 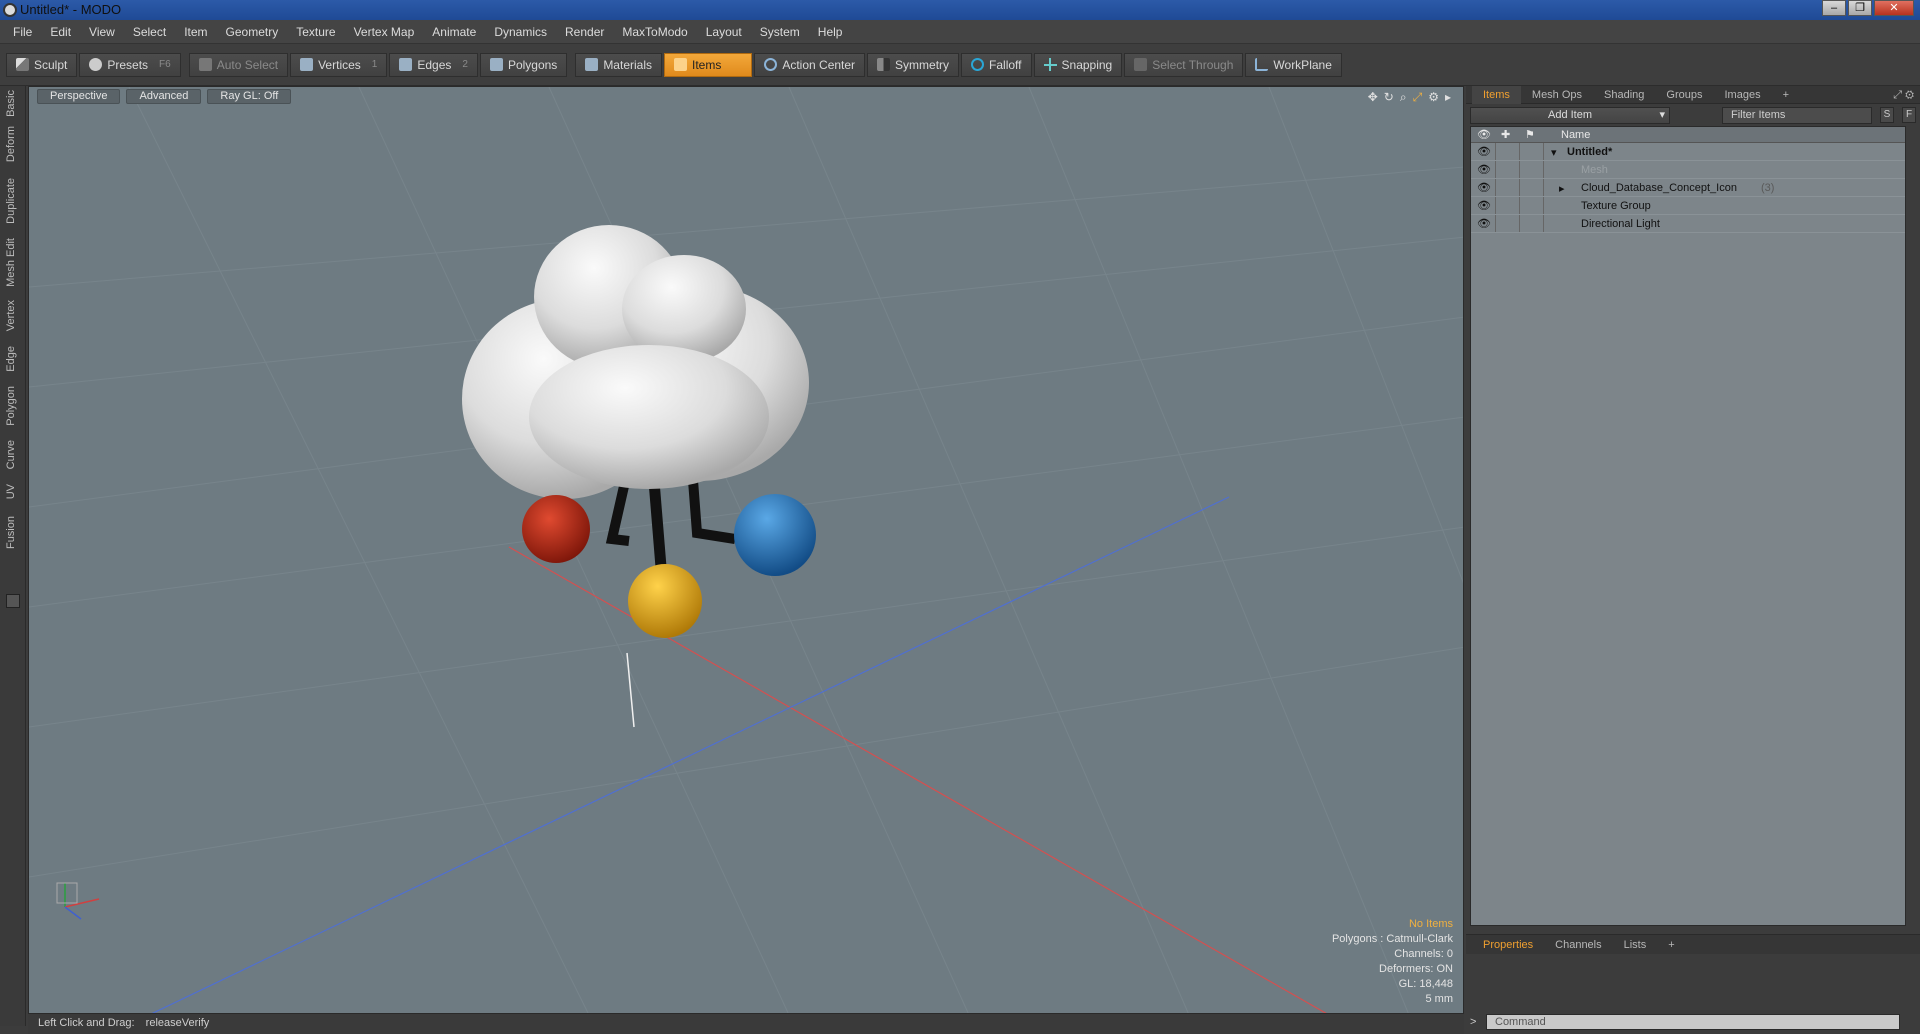 I want to click on tab-groups: Groups, so click(x=1684, y=95).